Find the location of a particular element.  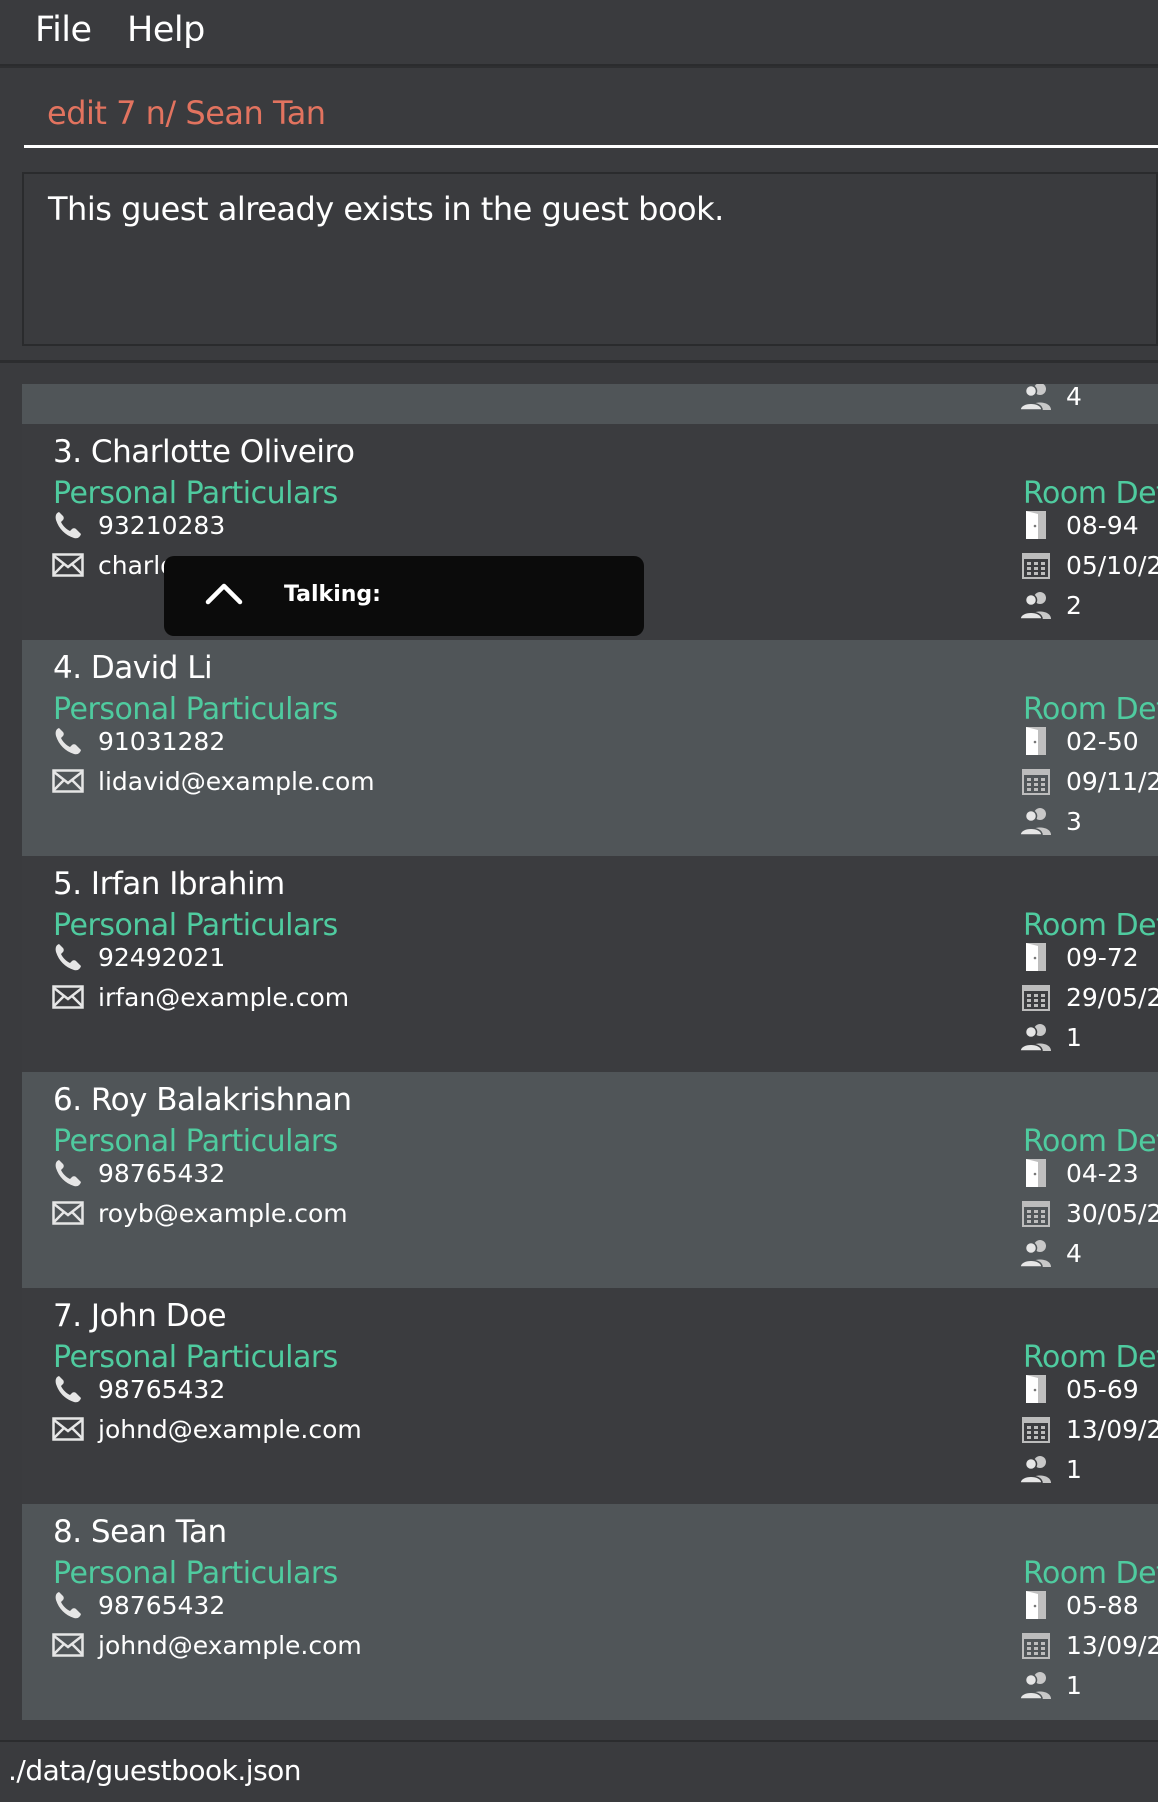

guests-row: 4 is located at coordinates (1051, 1253).